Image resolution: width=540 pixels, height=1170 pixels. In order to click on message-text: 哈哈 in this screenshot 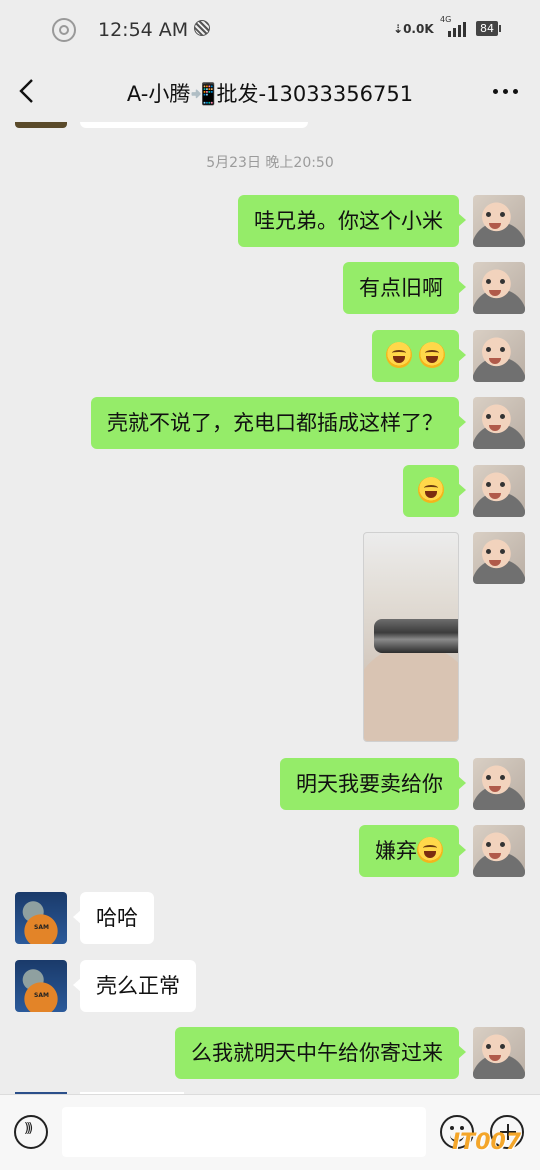, I will do `click(117, 918)`.